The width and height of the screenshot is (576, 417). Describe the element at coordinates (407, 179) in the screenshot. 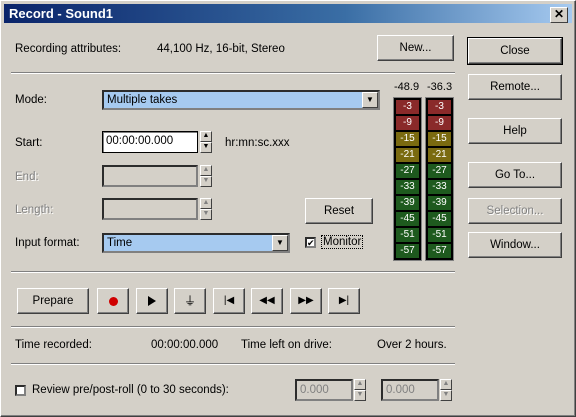

I see `left-level-meter: -3 -9 -15 -21 -27 -33 -39 -45 -51 -57` at that location.